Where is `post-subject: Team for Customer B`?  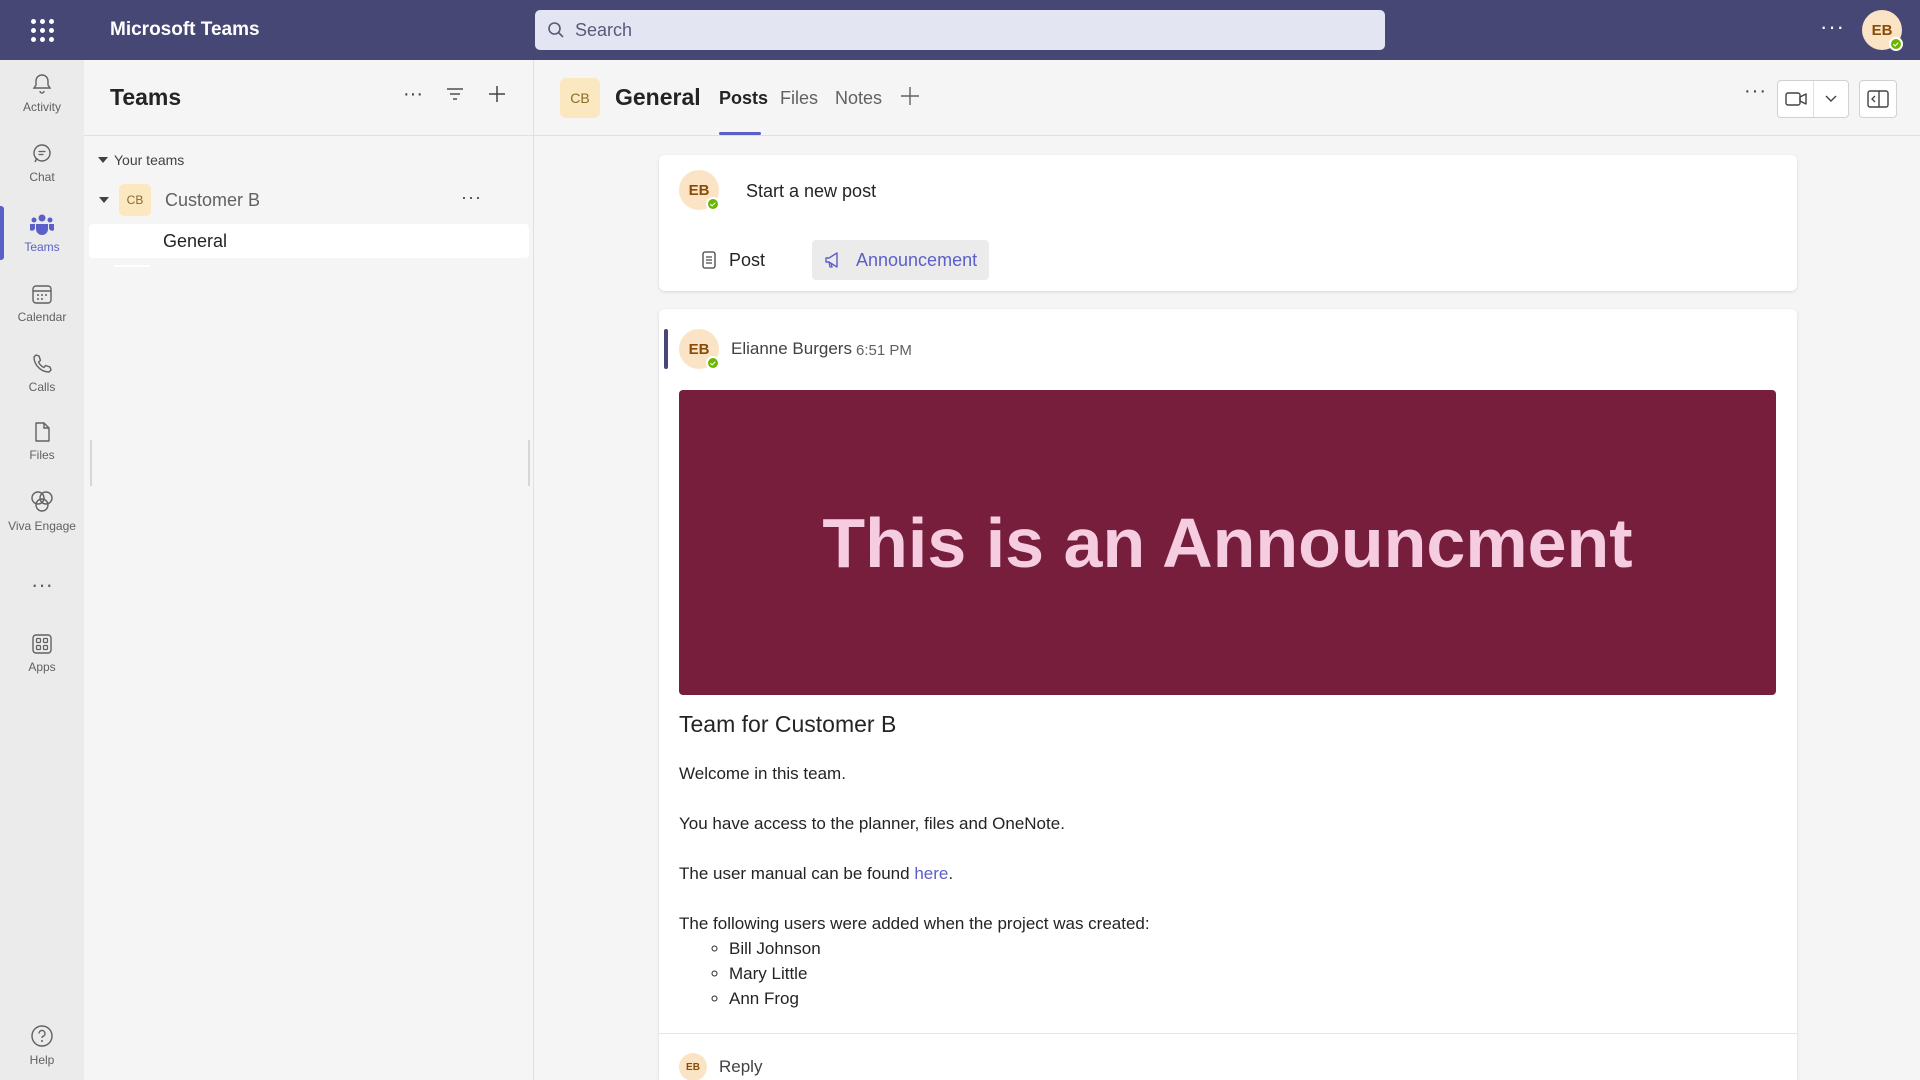 post-subject: Team for Customer B is located at coordinates (788, 724).